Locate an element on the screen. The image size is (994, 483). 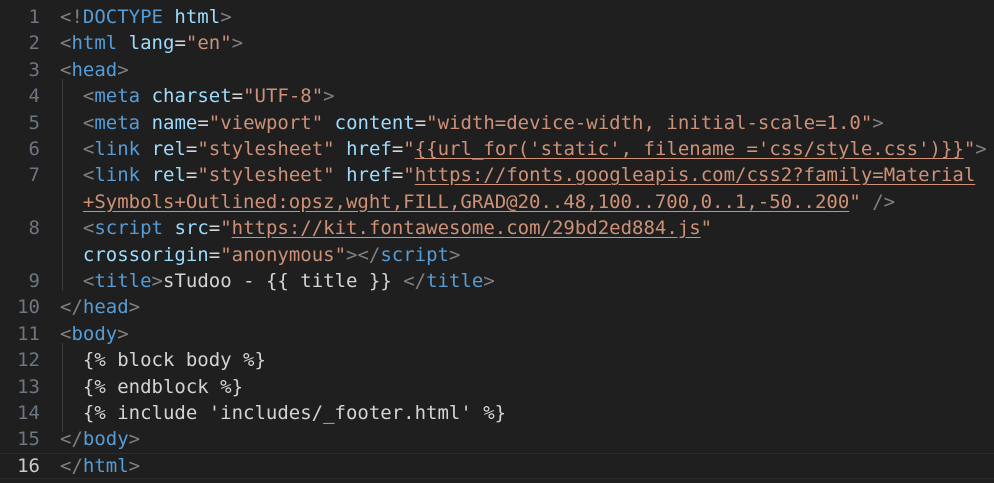
code-line: 9 <title>sTudoo - {{ title }} </title> is located at coordinates (497, 281).